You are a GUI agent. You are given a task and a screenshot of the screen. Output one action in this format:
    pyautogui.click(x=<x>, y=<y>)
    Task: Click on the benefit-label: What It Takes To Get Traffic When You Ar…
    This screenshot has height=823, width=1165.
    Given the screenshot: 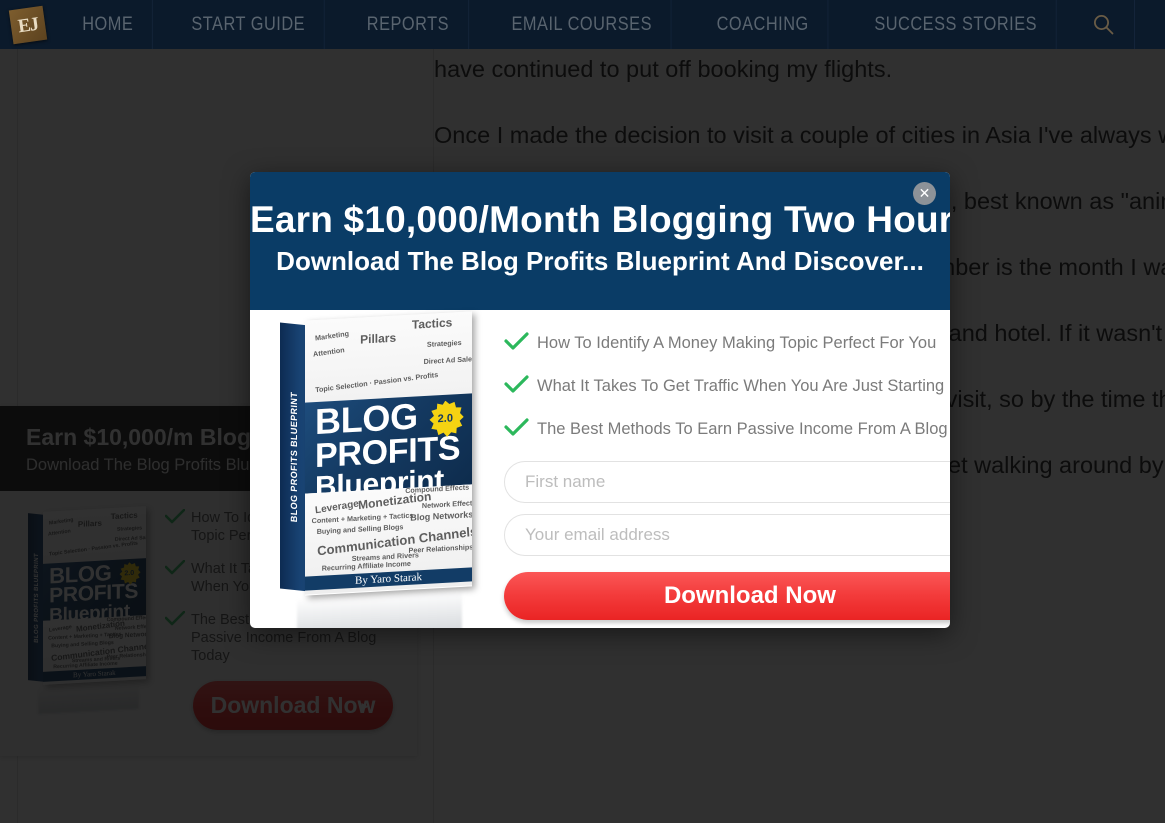 What is the action you would take?
    pyautogui.click(x=741, y=386)
    